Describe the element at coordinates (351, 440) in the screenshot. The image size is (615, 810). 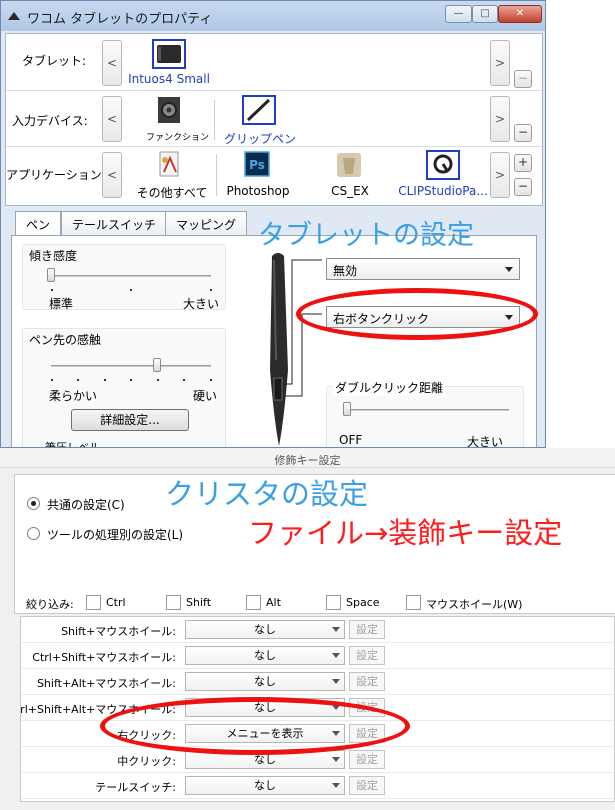
I see `double-click-min-label: OFF` at that location.